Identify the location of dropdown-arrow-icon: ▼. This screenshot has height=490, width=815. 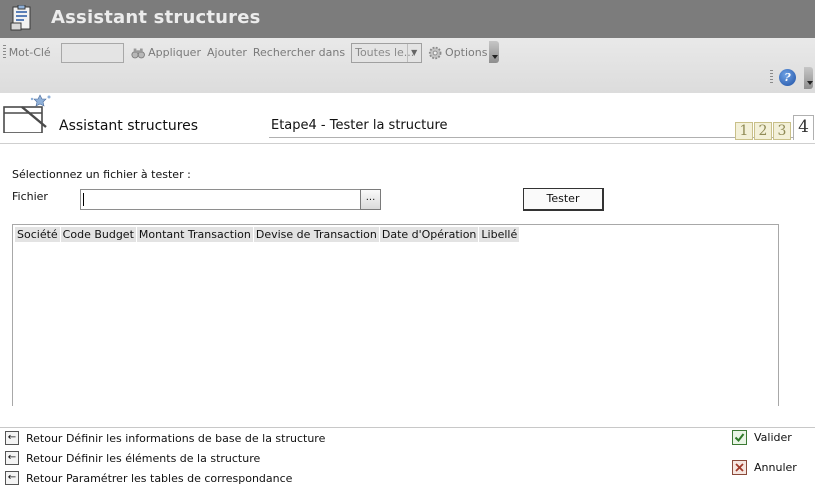
(413, 52).